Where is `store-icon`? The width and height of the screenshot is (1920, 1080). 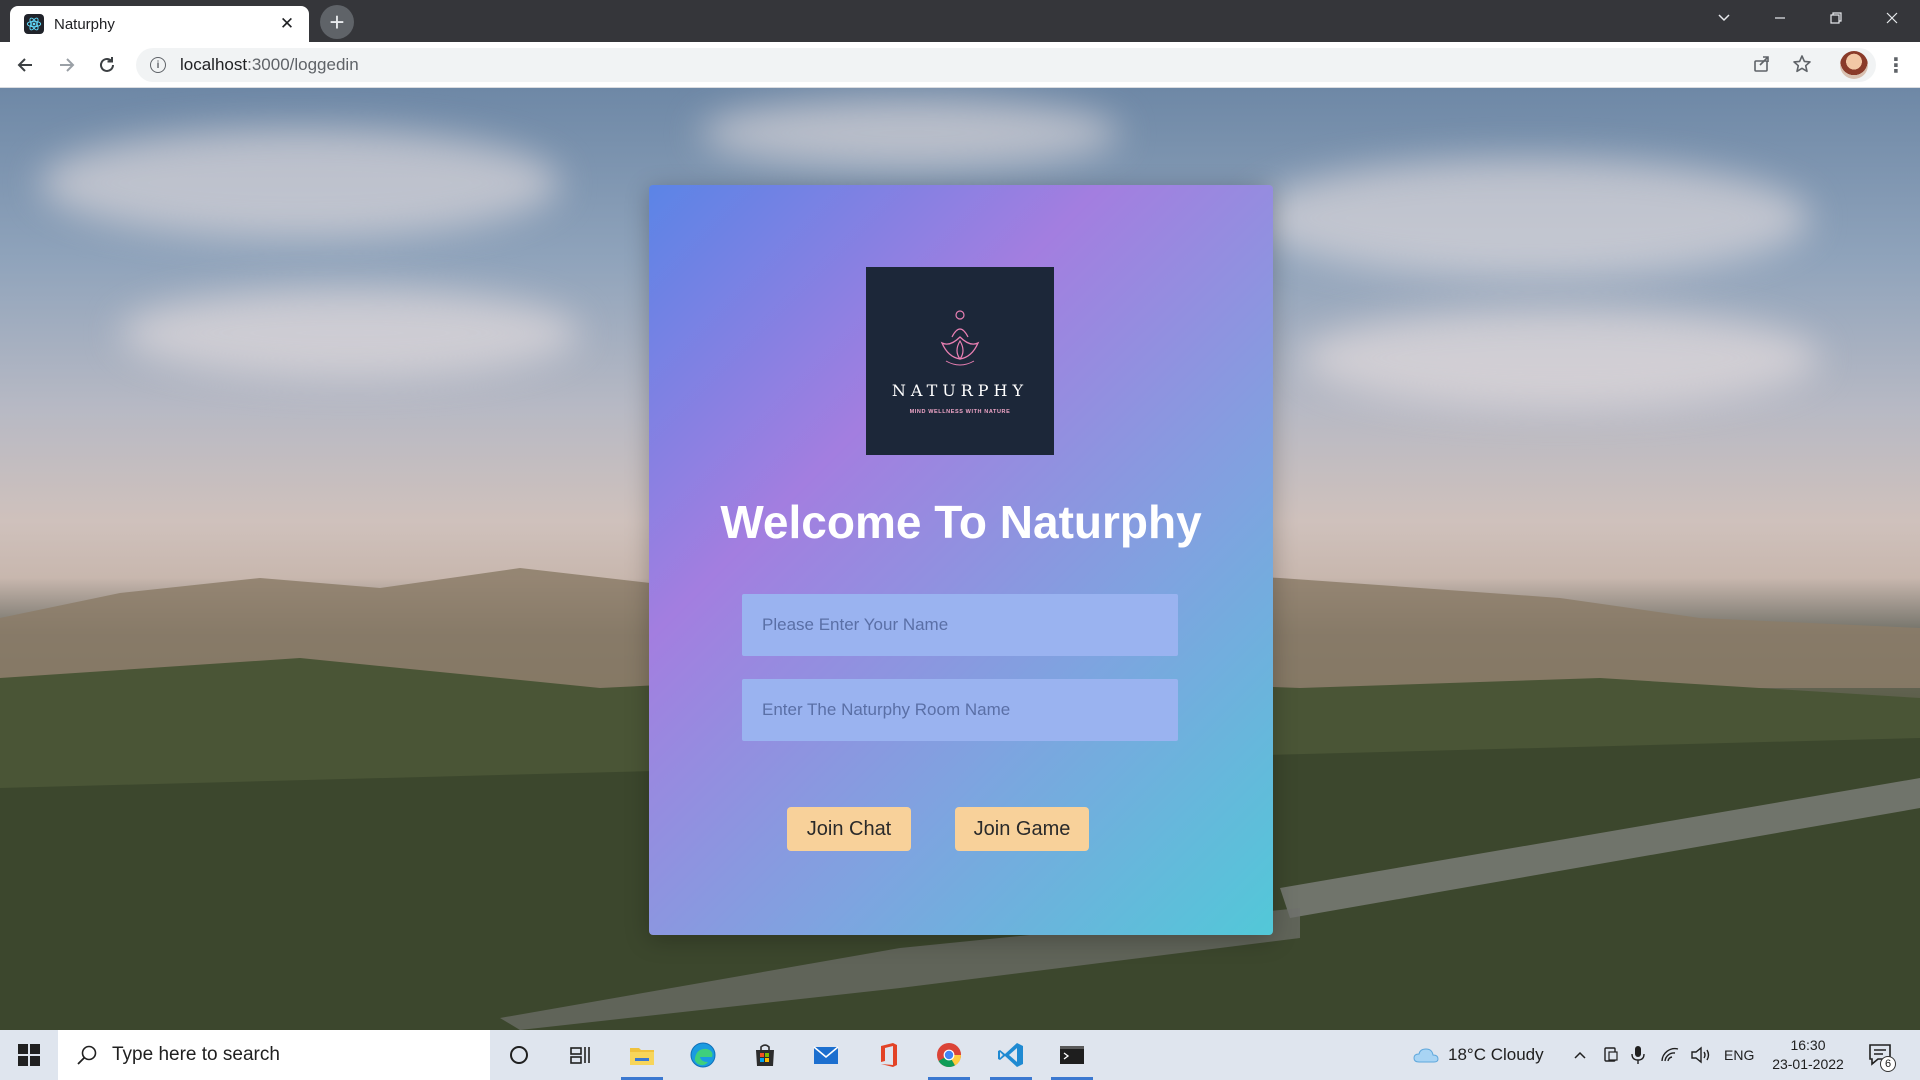
store-icon is located at coordinates (765, 1055).